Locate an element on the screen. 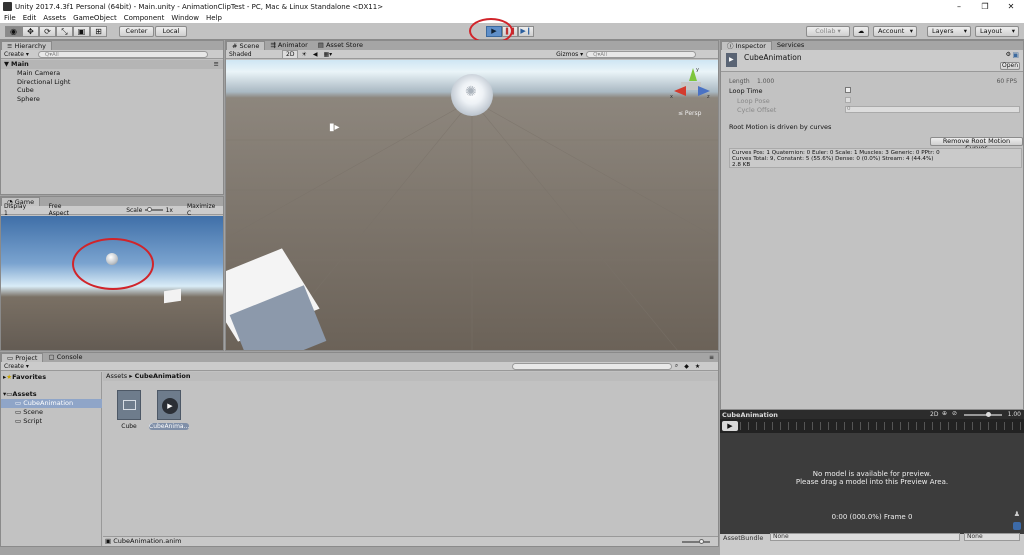 The height and width of the screenshot is (555, 1024). layers-dropdown: Layers ▾ is located at coordinates (949, 31).